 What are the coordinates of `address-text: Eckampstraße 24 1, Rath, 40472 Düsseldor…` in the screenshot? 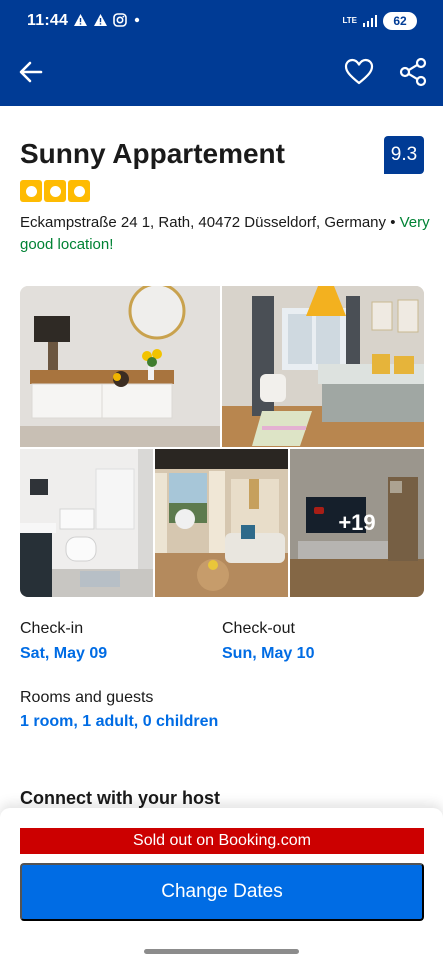 It's located at (203, 222).